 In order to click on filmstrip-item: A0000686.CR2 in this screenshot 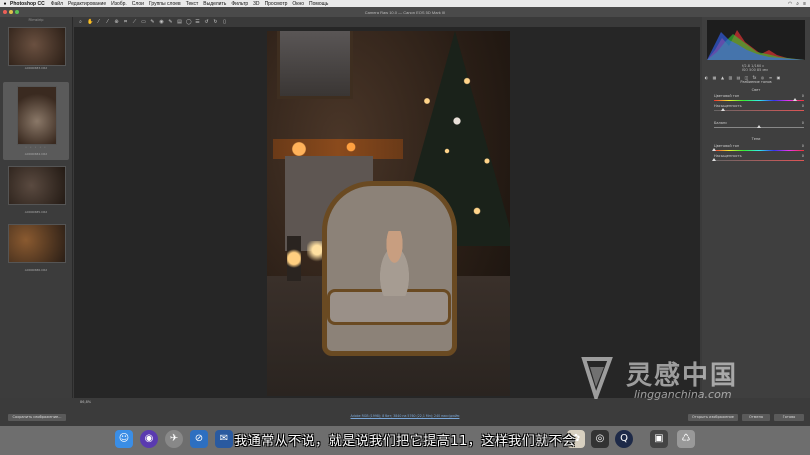, I will do `click(36, 247)`.